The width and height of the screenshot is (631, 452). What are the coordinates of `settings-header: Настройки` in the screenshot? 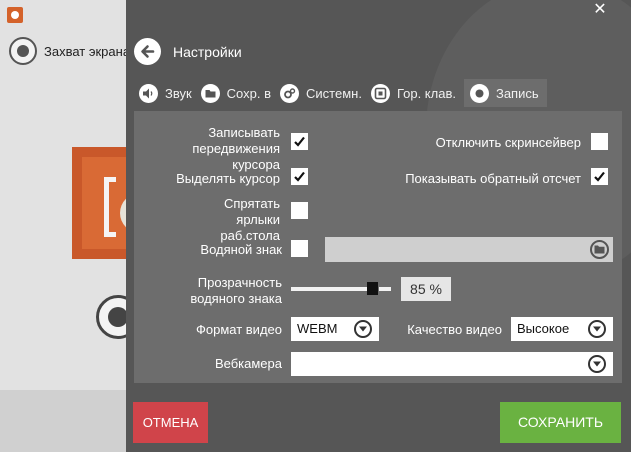 It's located at (188, 51).